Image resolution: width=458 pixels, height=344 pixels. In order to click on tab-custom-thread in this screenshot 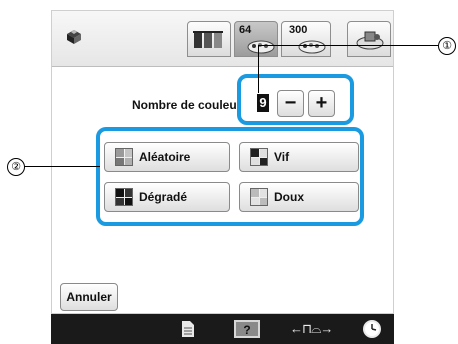, I will do `click(369, 39)`.